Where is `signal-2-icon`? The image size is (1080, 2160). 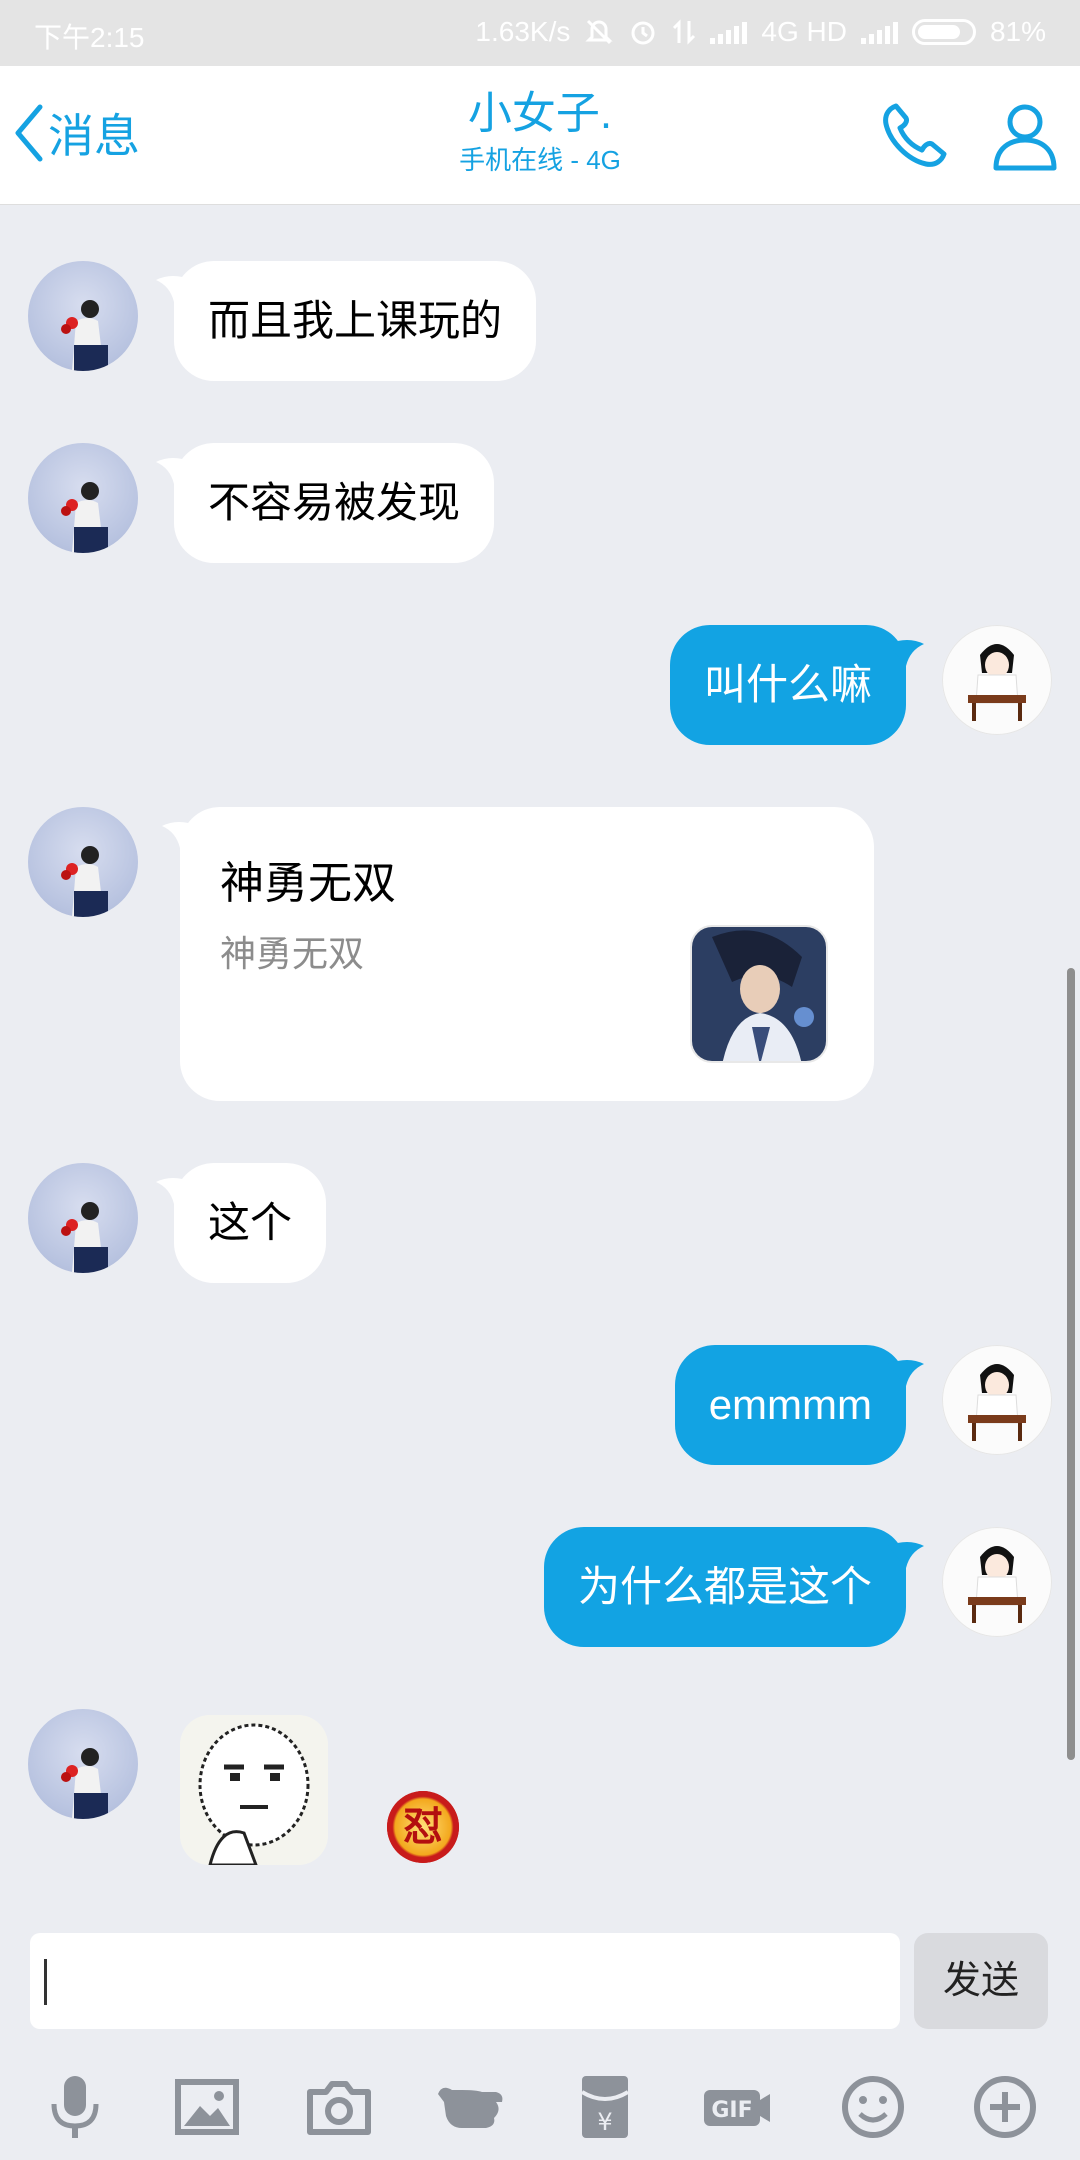
signal-2-icon is located at coordinates (879, 32).